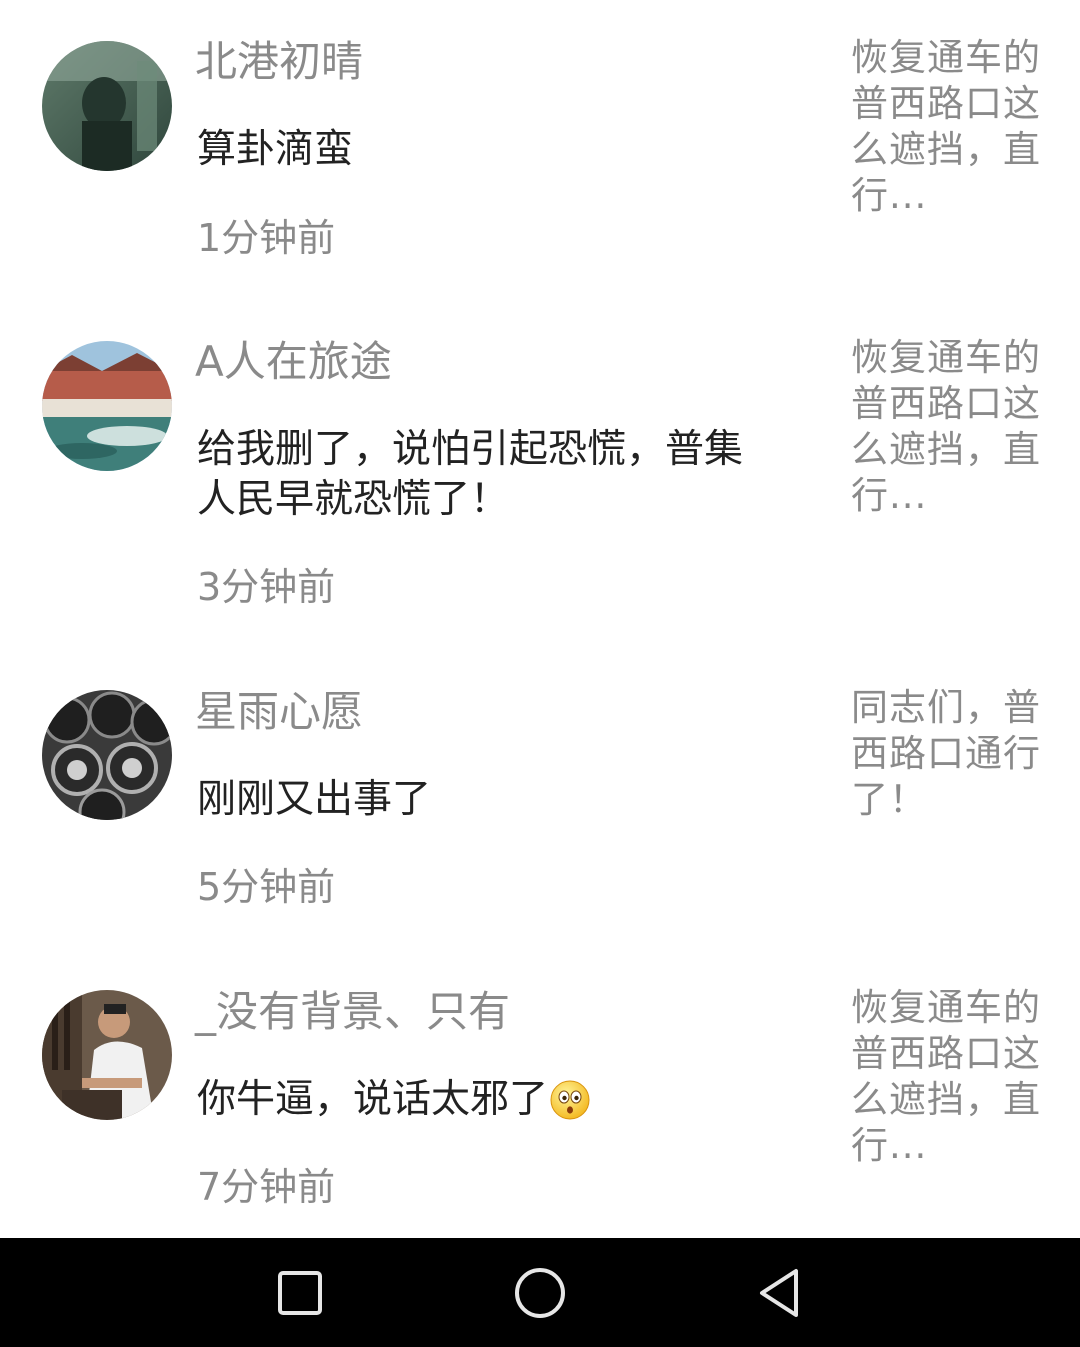 Image resolution: width=1080 pixels, height=1347 pixels. I want to click on circle-home-icon, so click(540, 1292).